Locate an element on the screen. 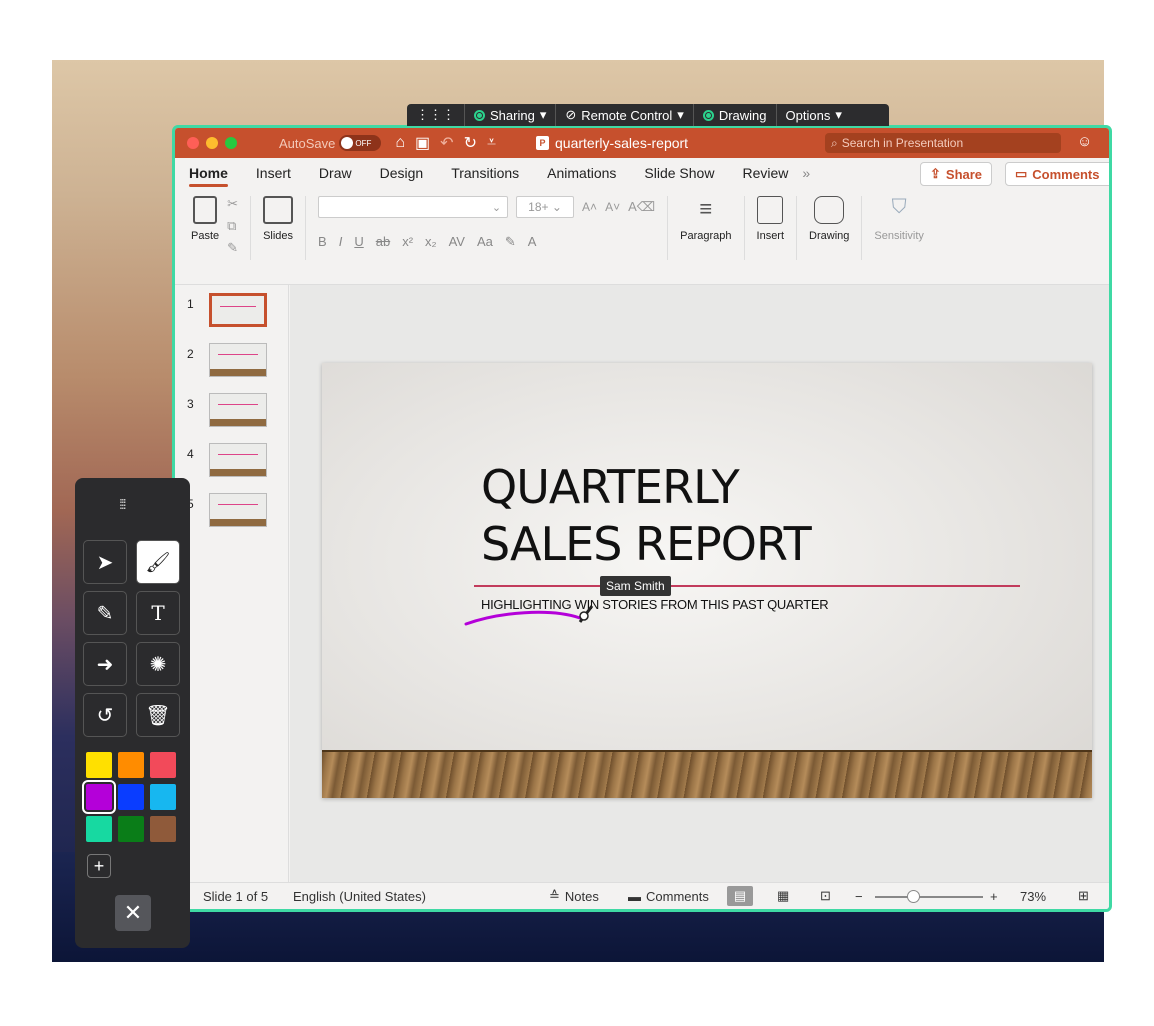 This screenshot has height=1026, width=1154. character-spacing-icon: AV is located at coordinates (457, 242).